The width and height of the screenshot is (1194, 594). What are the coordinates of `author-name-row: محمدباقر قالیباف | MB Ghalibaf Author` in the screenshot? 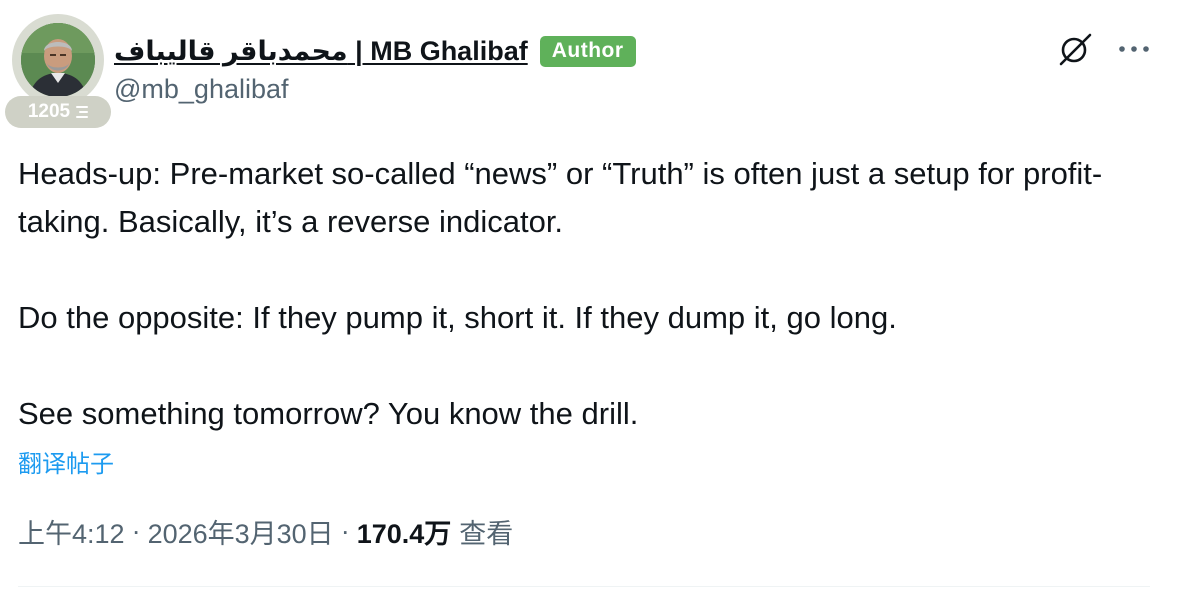 It's located at (375, 51).